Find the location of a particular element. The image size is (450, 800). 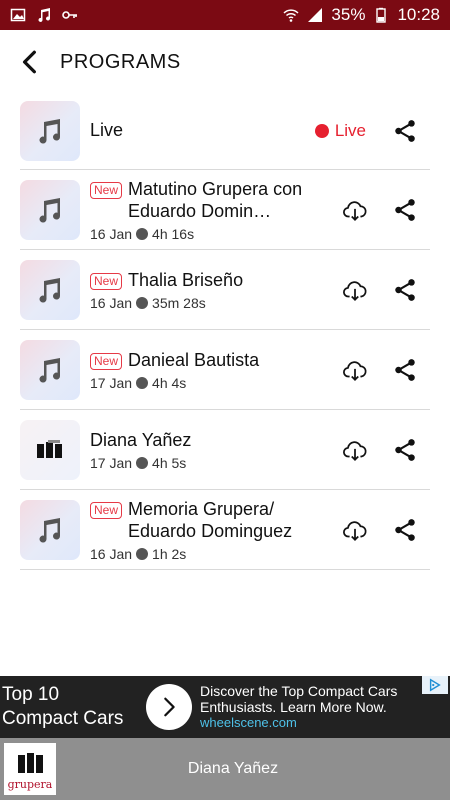

live-indicator: Live is located at coordinates (340, 130).